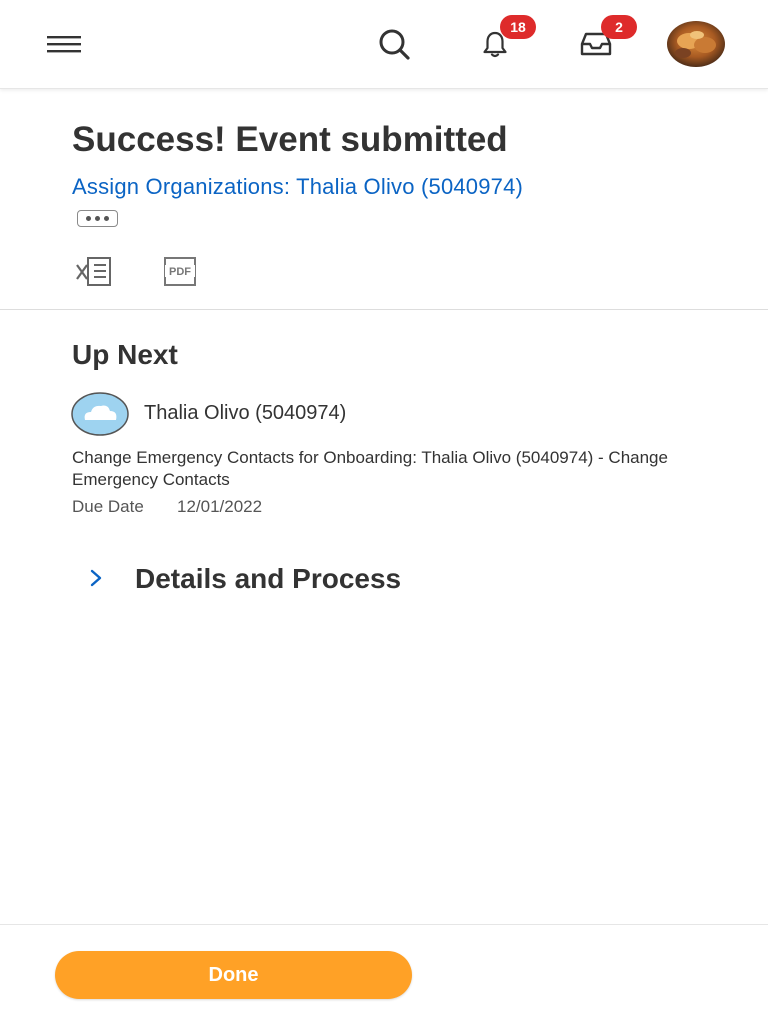 Image resolution: width=768 pixels, height=1024 pixels. What do you see at coordinates (290, 139) in the screenshot?
I see `page-title: Success! Event submitted` at bounding box center [290, 139].